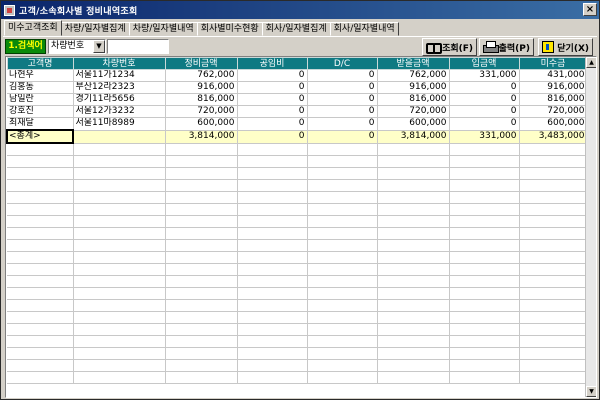 The image size is (600, 400). Describe the element at coordinates (272, 63) in the screenshot. I see `column-header: 공임비` at that location.